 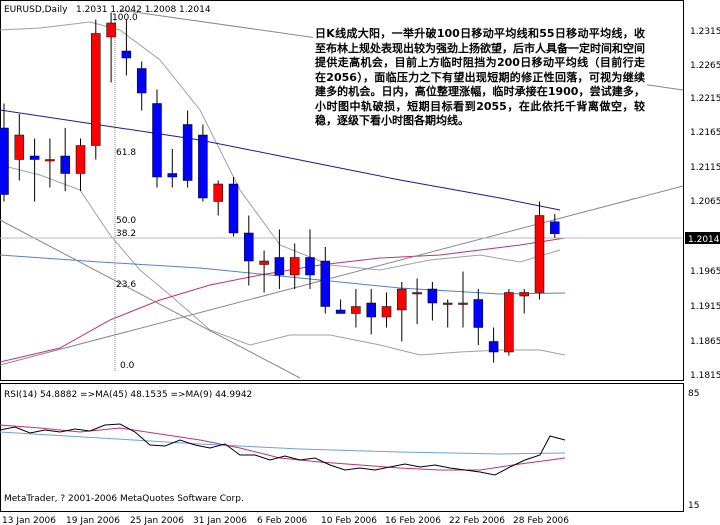 I want to click on price-tick: 1.2265, so click(x=705, y=66).